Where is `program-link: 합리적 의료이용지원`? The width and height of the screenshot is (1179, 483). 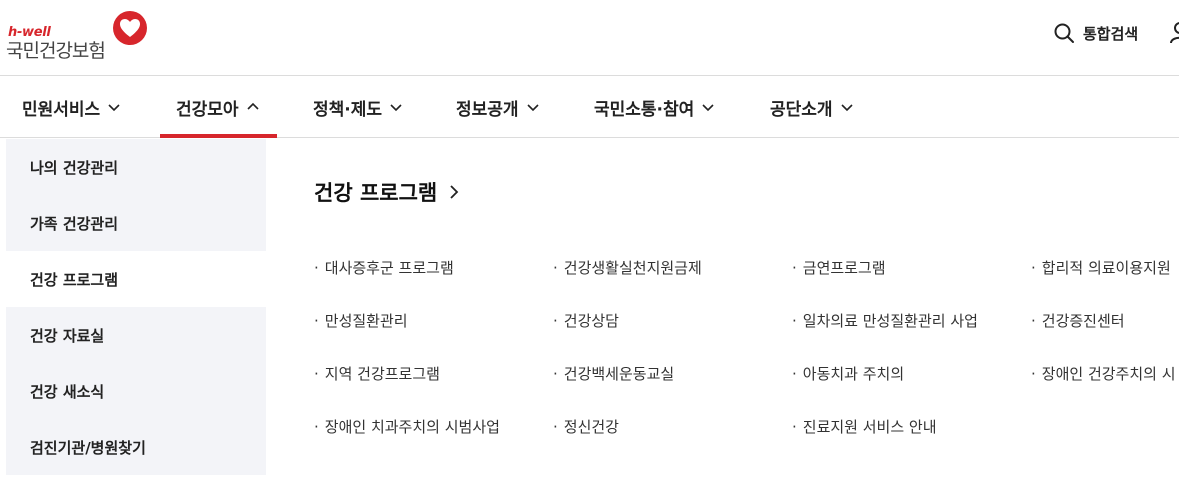 program-link: 합리적 의료이용지원 is located at coordinates (1101, 267).